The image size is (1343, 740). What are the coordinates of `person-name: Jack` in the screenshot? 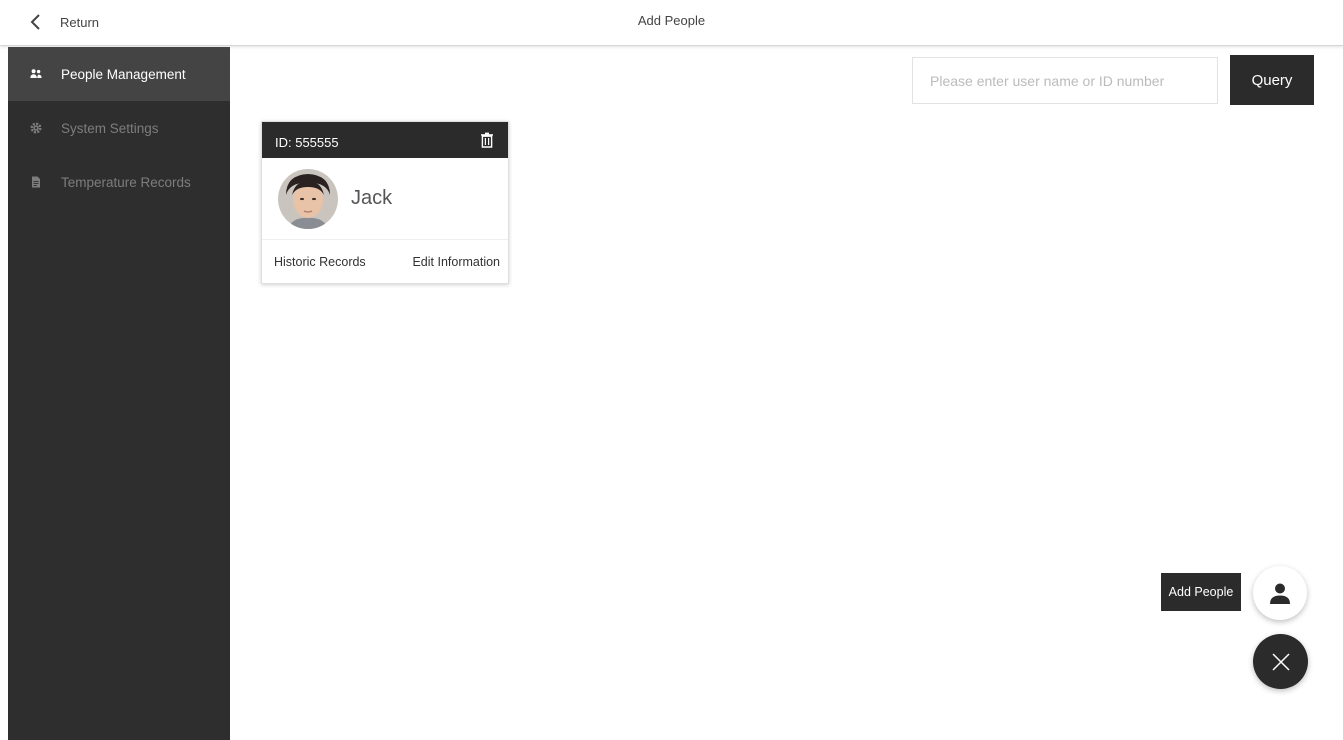 It's located at (372, 198).